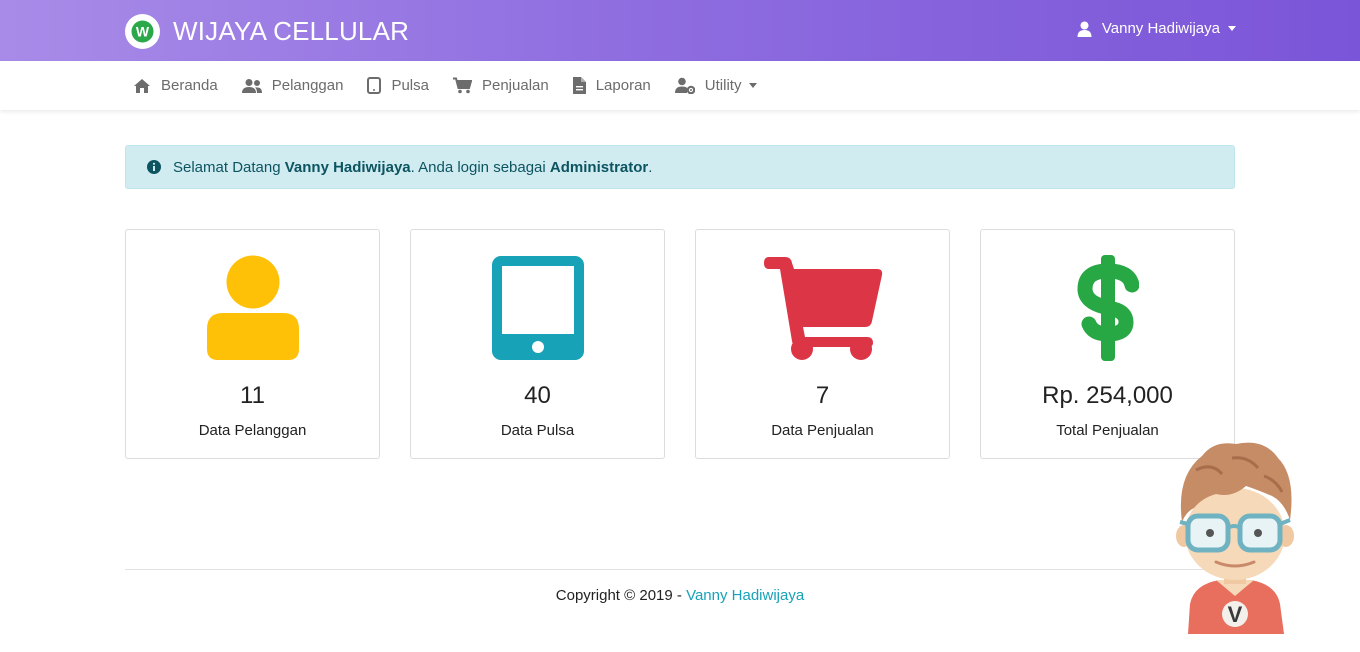  What do you see at coordinates (480, 167) in the screenshot?
I see `alert-middle: . Anda login sebagai` at bounding box center [480, 167].